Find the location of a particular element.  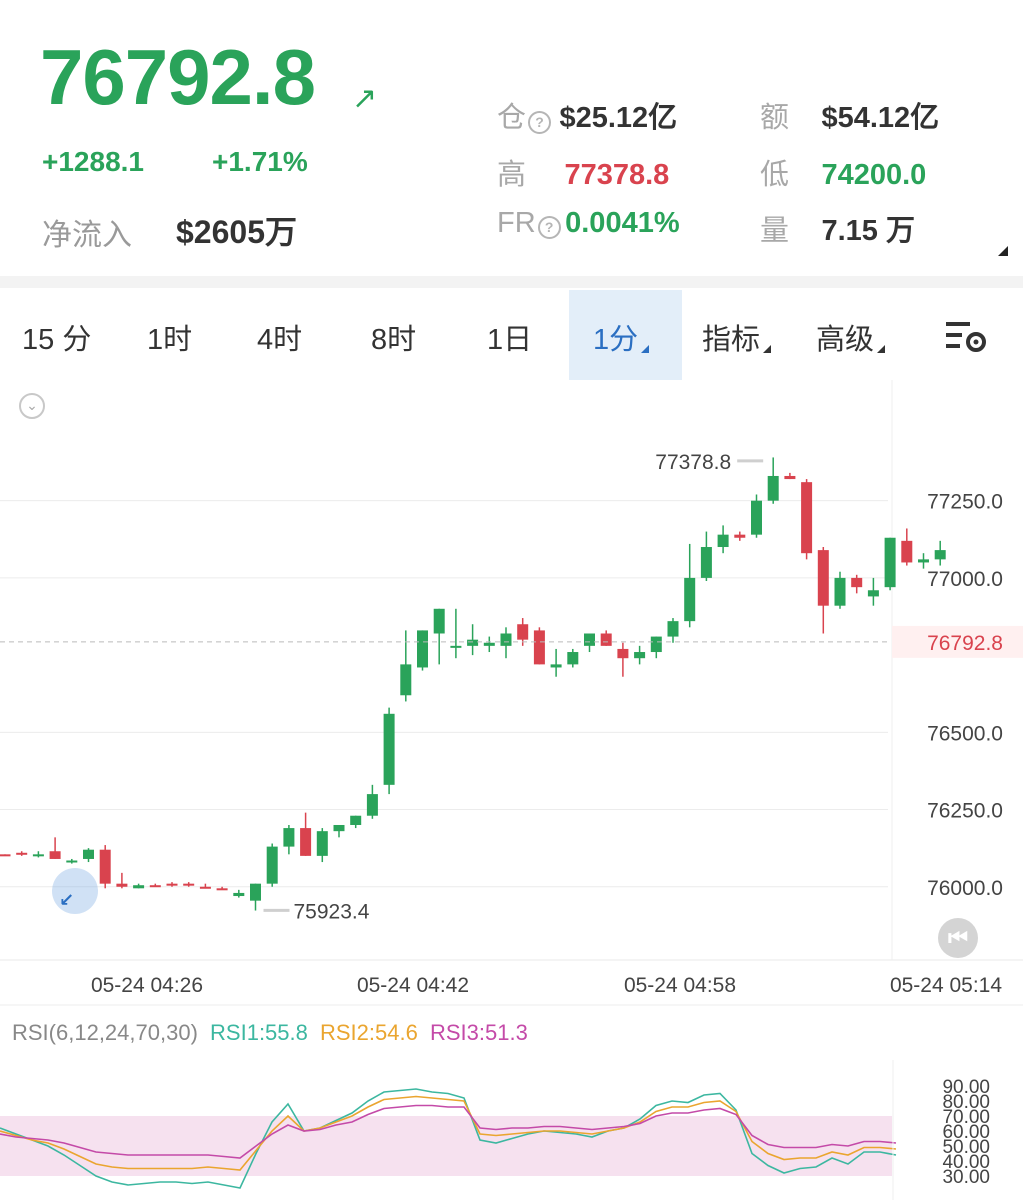

stat-label: 高 is located at coordinates (512, 175).